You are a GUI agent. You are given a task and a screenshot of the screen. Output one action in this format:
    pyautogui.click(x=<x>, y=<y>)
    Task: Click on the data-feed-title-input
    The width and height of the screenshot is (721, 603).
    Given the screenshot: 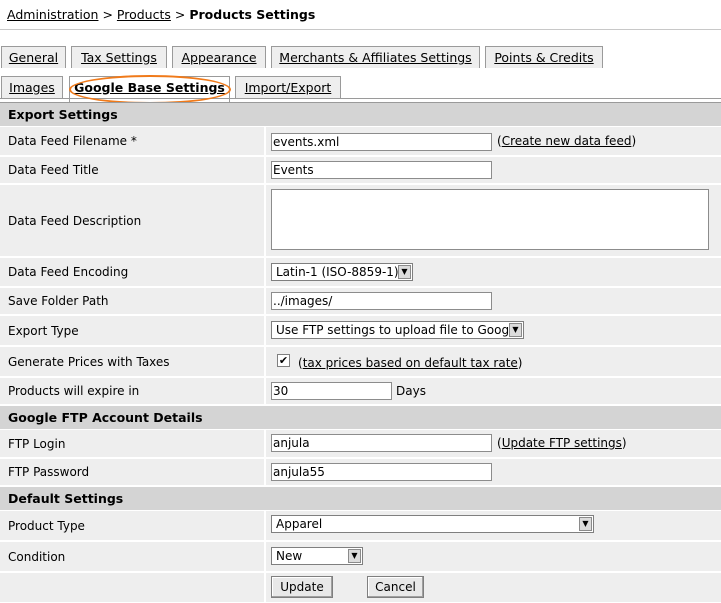 What is the action you would take?
    pyautogui.click(x=381, y=170)
    